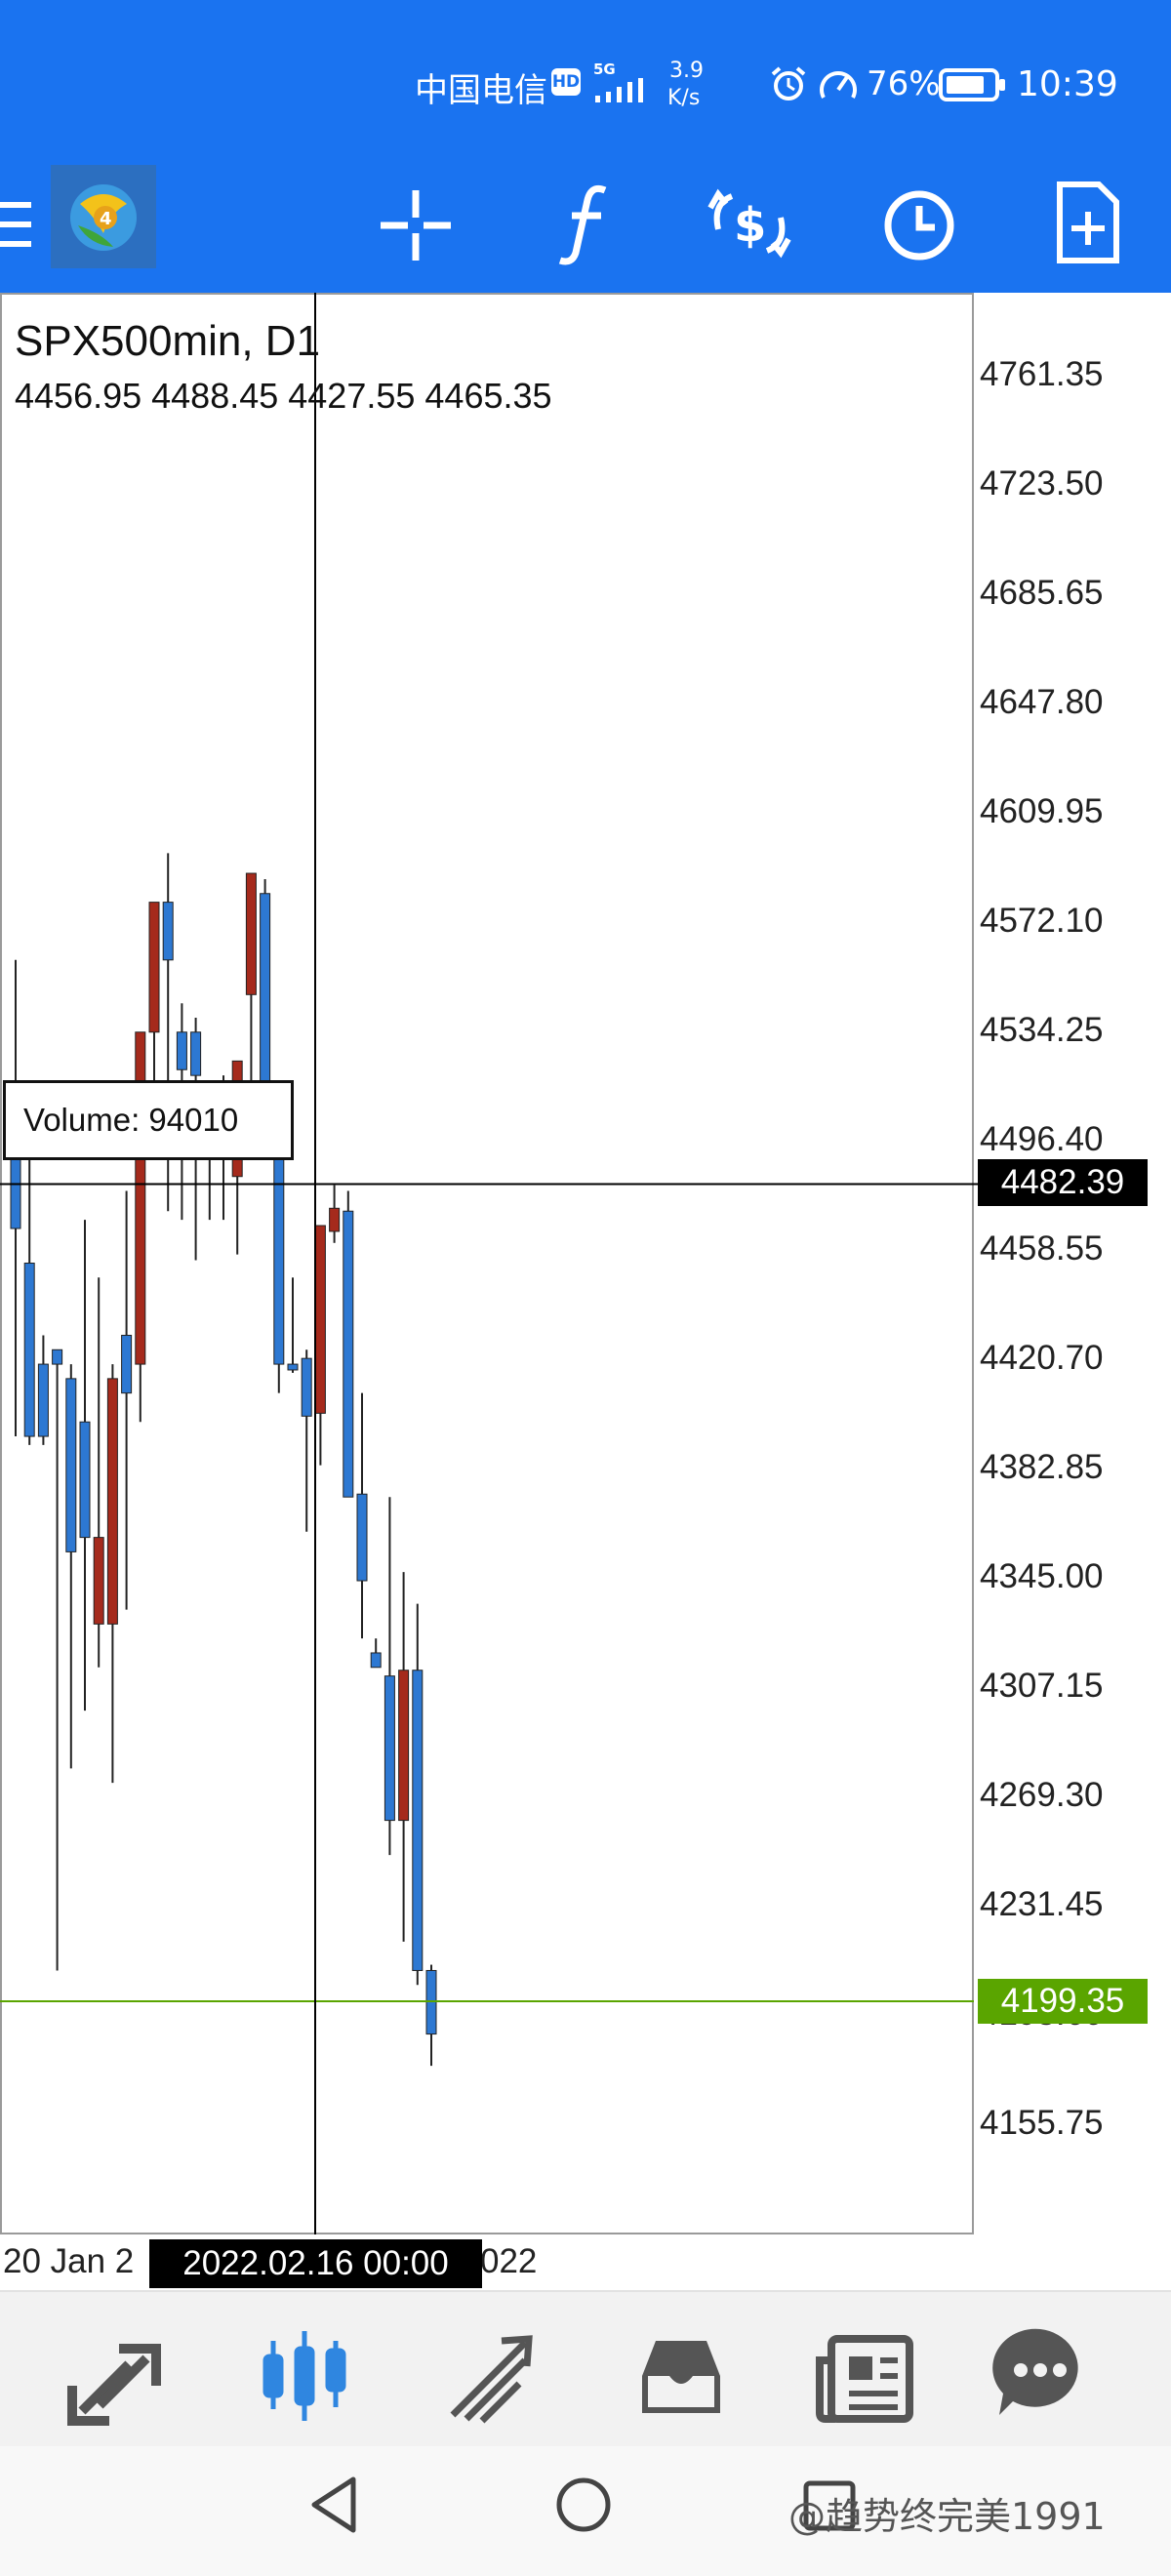 The width and height of the screenshot is (1171, 2576). Describe the element at coordinates (1042, 1686) in the screenshot. I see `price-axis-label: 4307.15` at that location.